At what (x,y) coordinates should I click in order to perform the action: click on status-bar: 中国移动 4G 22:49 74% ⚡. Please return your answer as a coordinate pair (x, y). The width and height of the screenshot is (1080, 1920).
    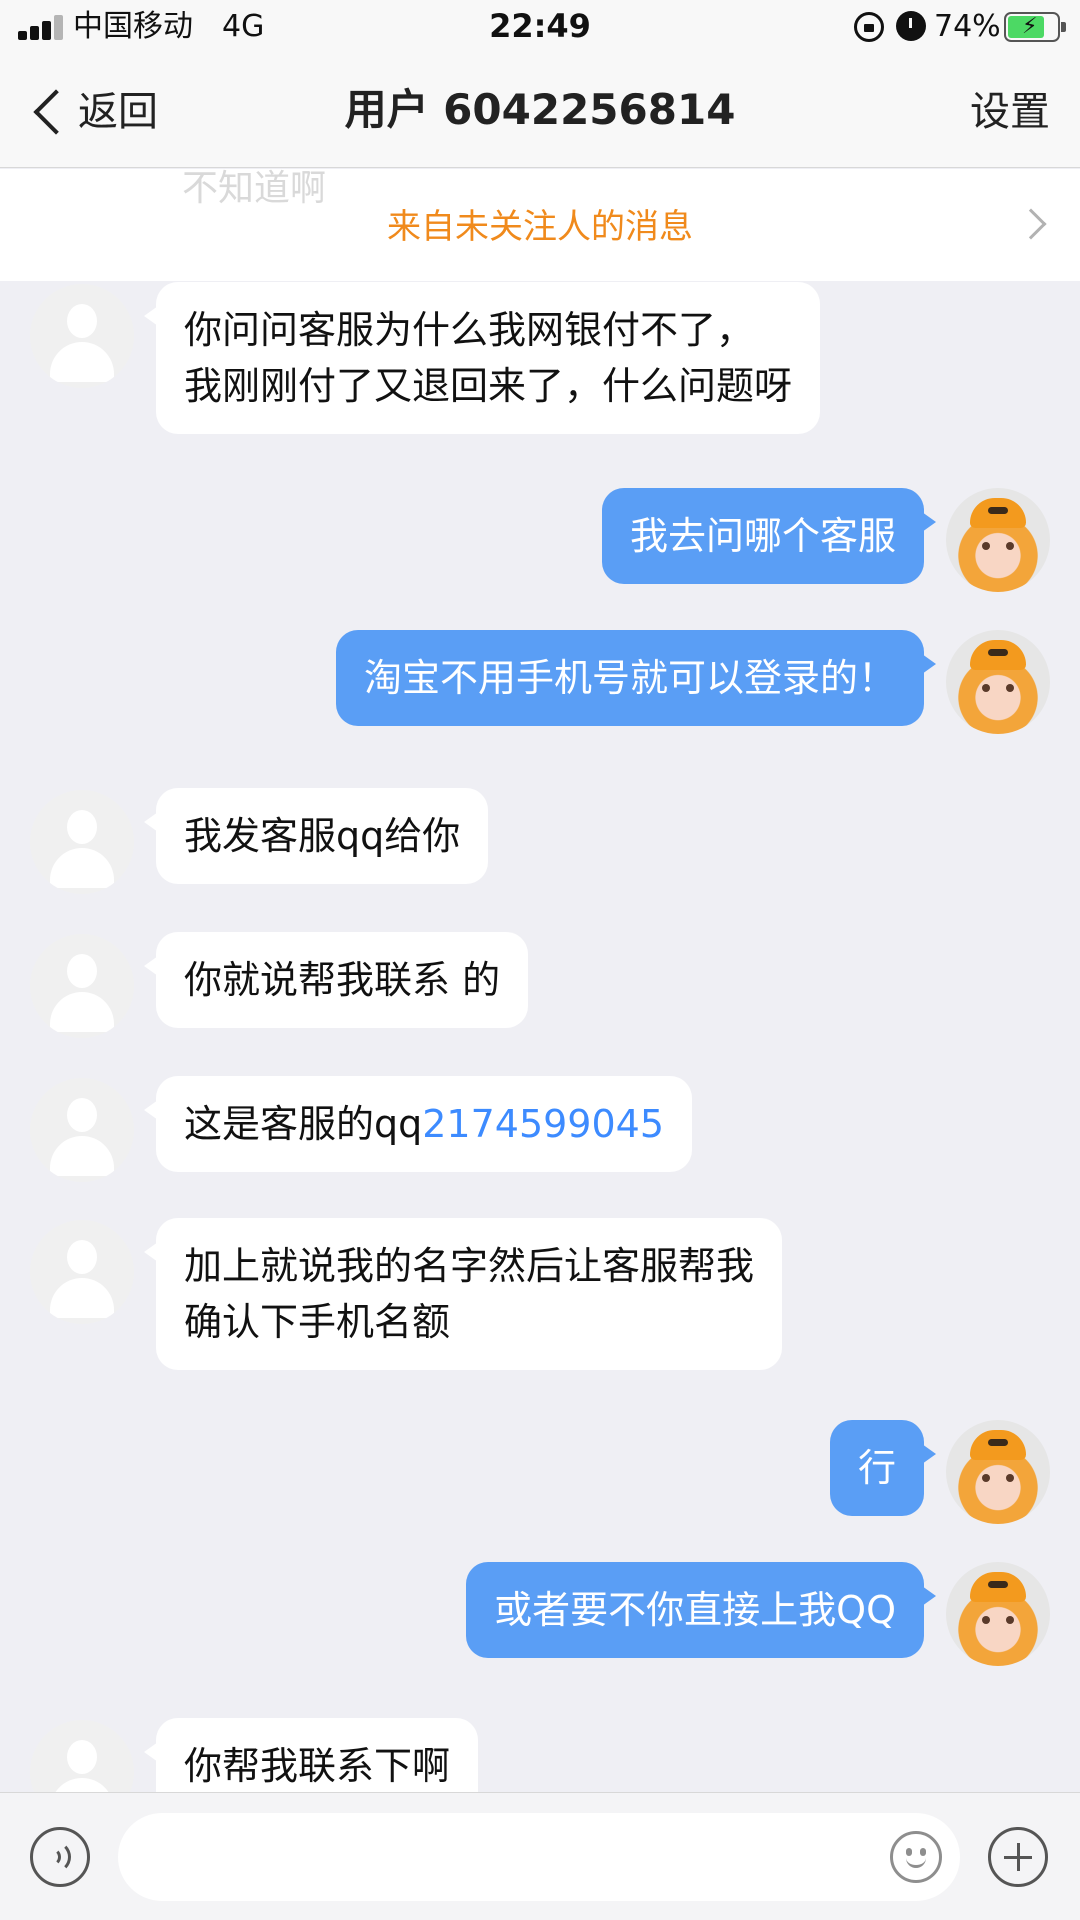
    Looking at the image, I should click on (540, 27).